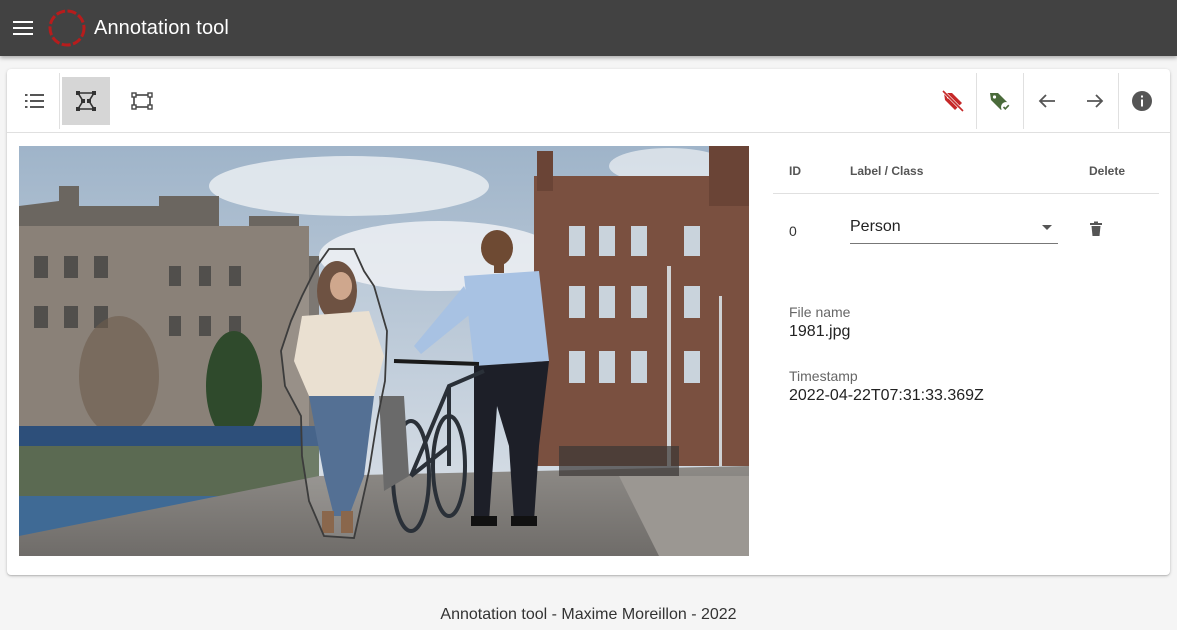  I want to click on polygon-tool-icon, so click(86, 101).